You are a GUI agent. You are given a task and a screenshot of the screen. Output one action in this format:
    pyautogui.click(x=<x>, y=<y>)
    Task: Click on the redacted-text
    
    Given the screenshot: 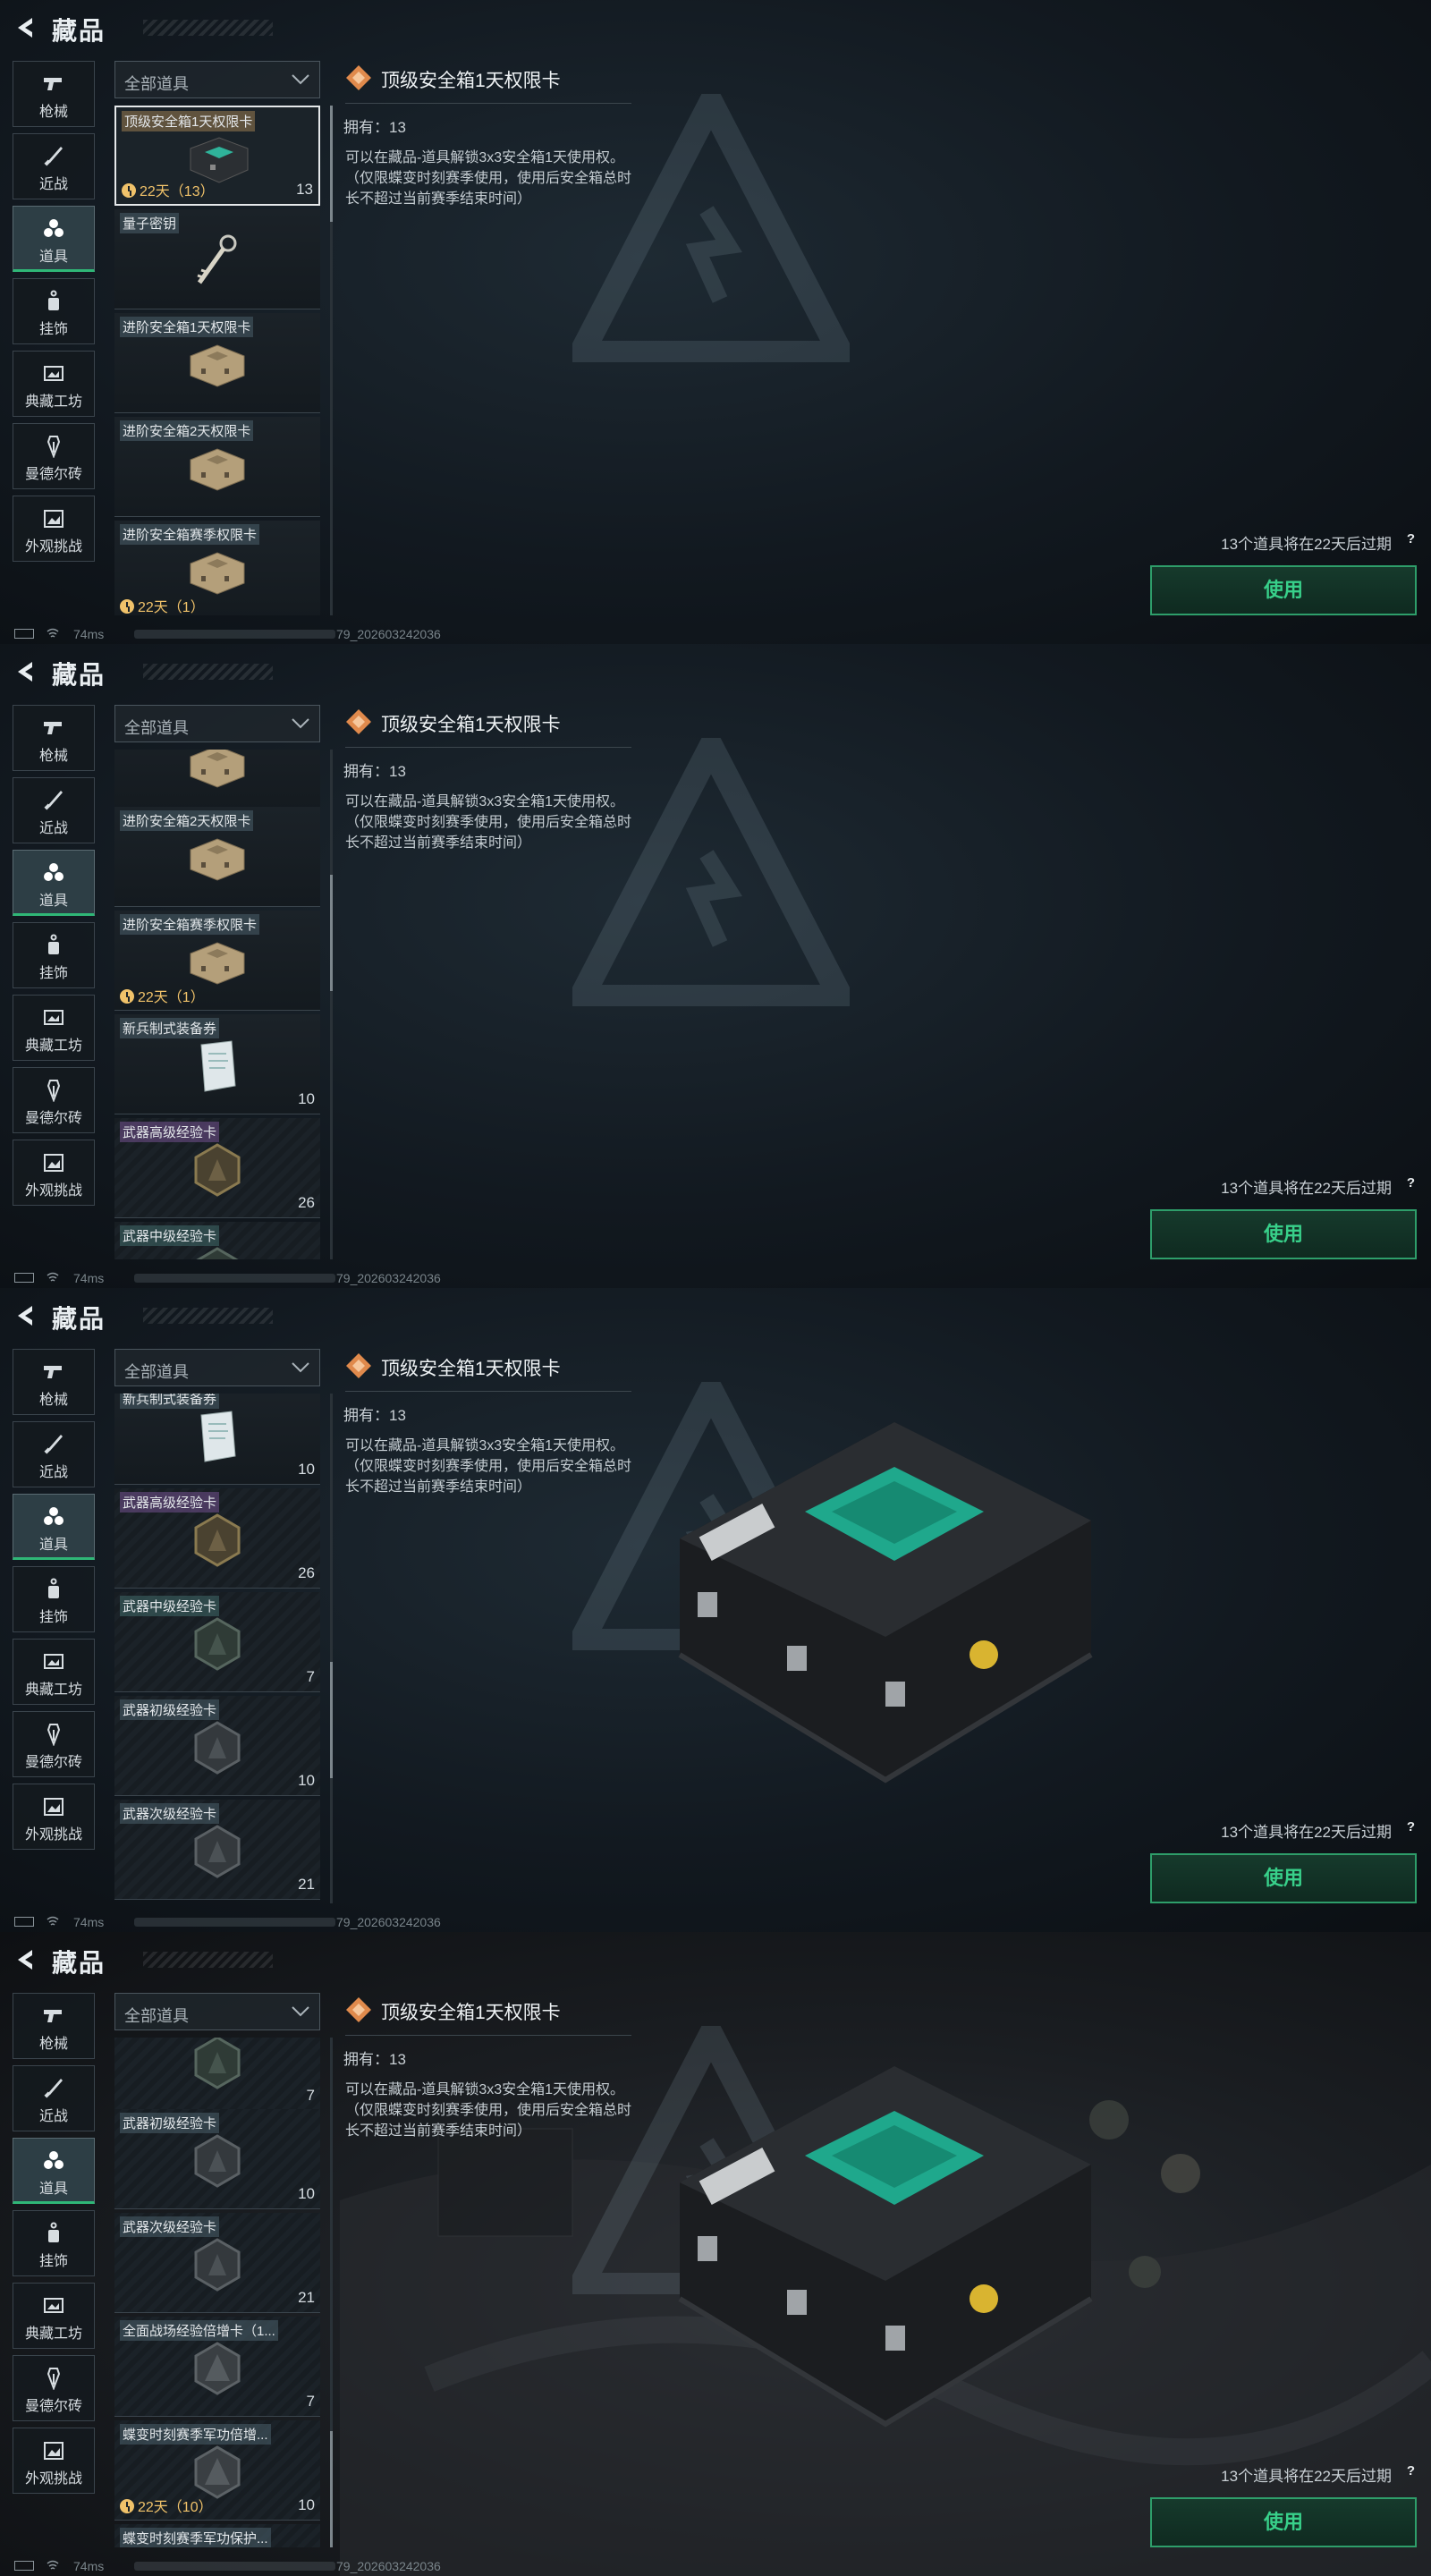 What is the action you would take?
    pyautogui.click(x=235, y=2566)
    